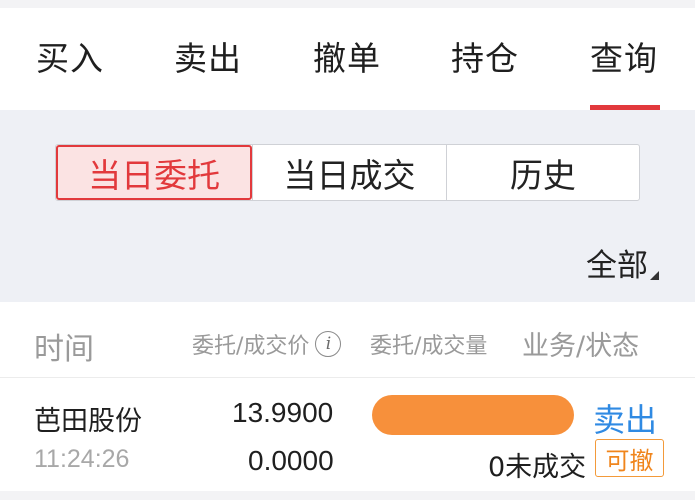  Describe the element at coordinates (82, 459) in the screenshot. I see `order-time: 11:24:26` at that location.